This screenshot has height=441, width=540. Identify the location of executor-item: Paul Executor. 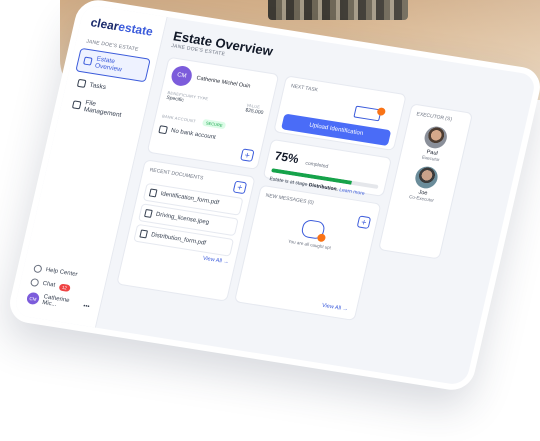
(434, 144).